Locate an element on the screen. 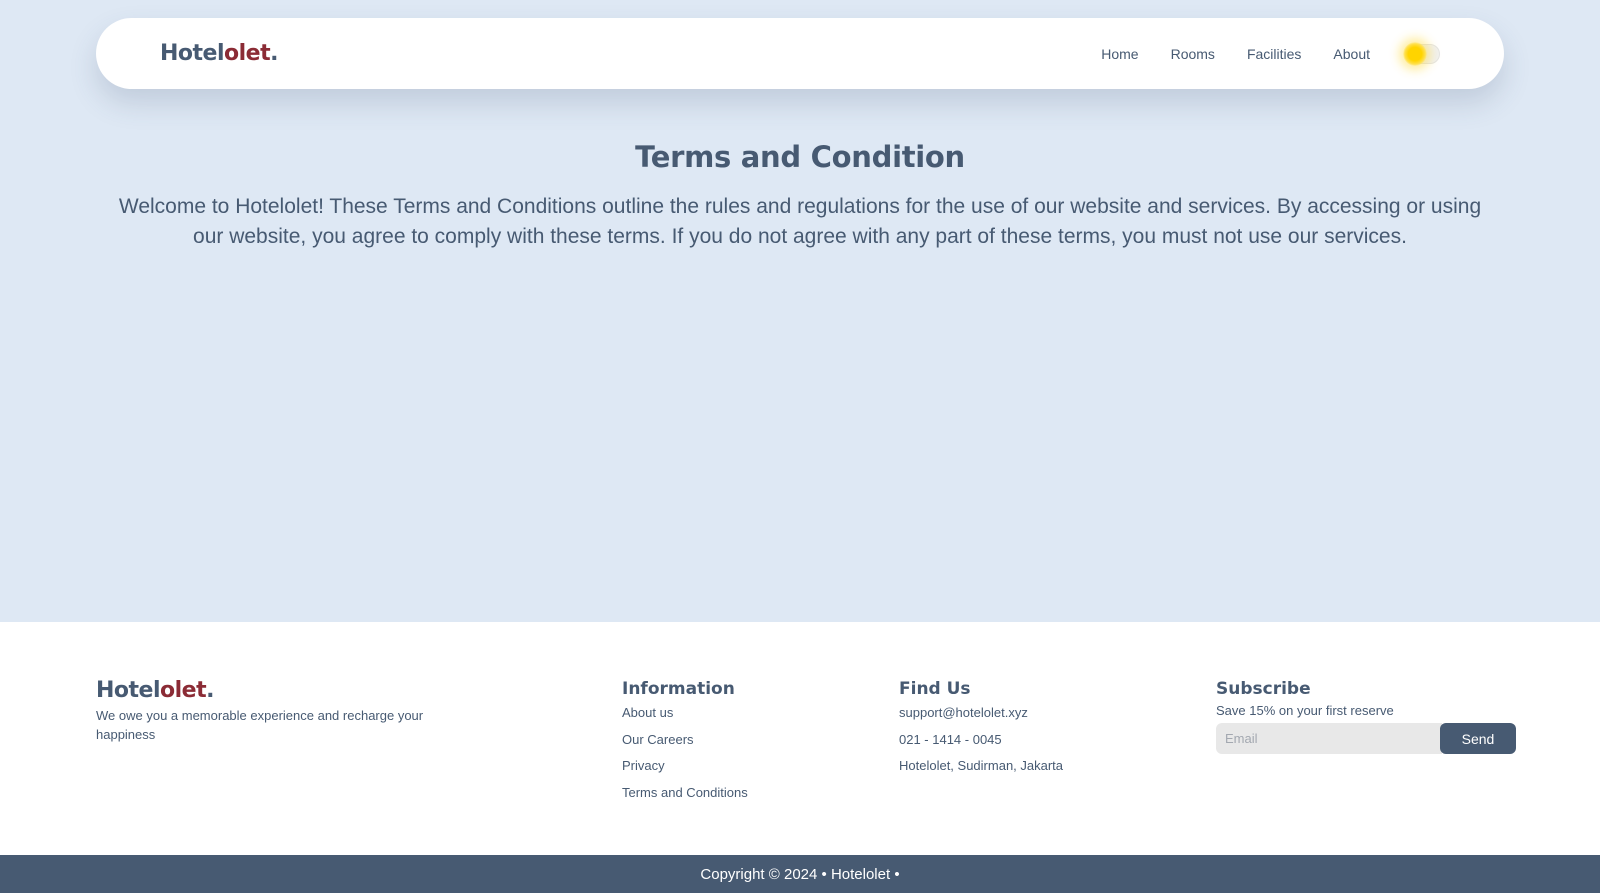 This screenshot has height=893, width=1600. list-item: Our Careers is located at coordinates (685, 740).